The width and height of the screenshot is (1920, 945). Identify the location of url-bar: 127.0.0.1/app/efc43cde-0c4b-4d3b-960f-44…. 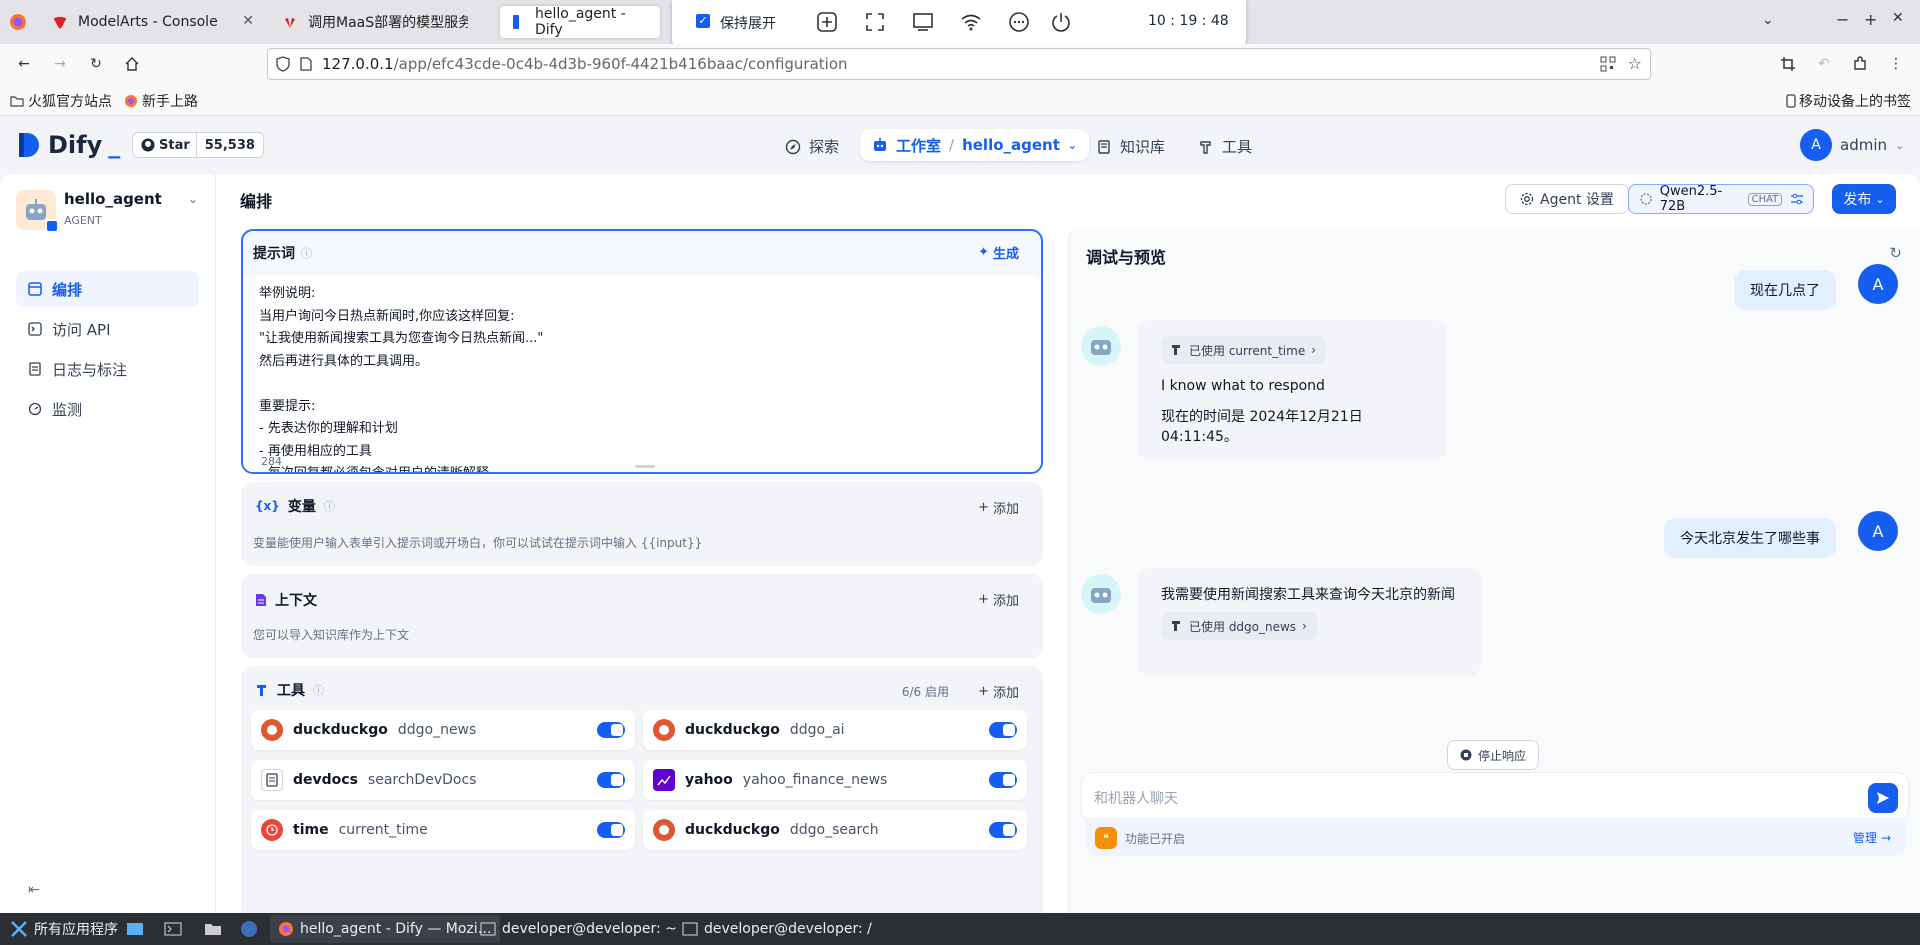
(959, 64).